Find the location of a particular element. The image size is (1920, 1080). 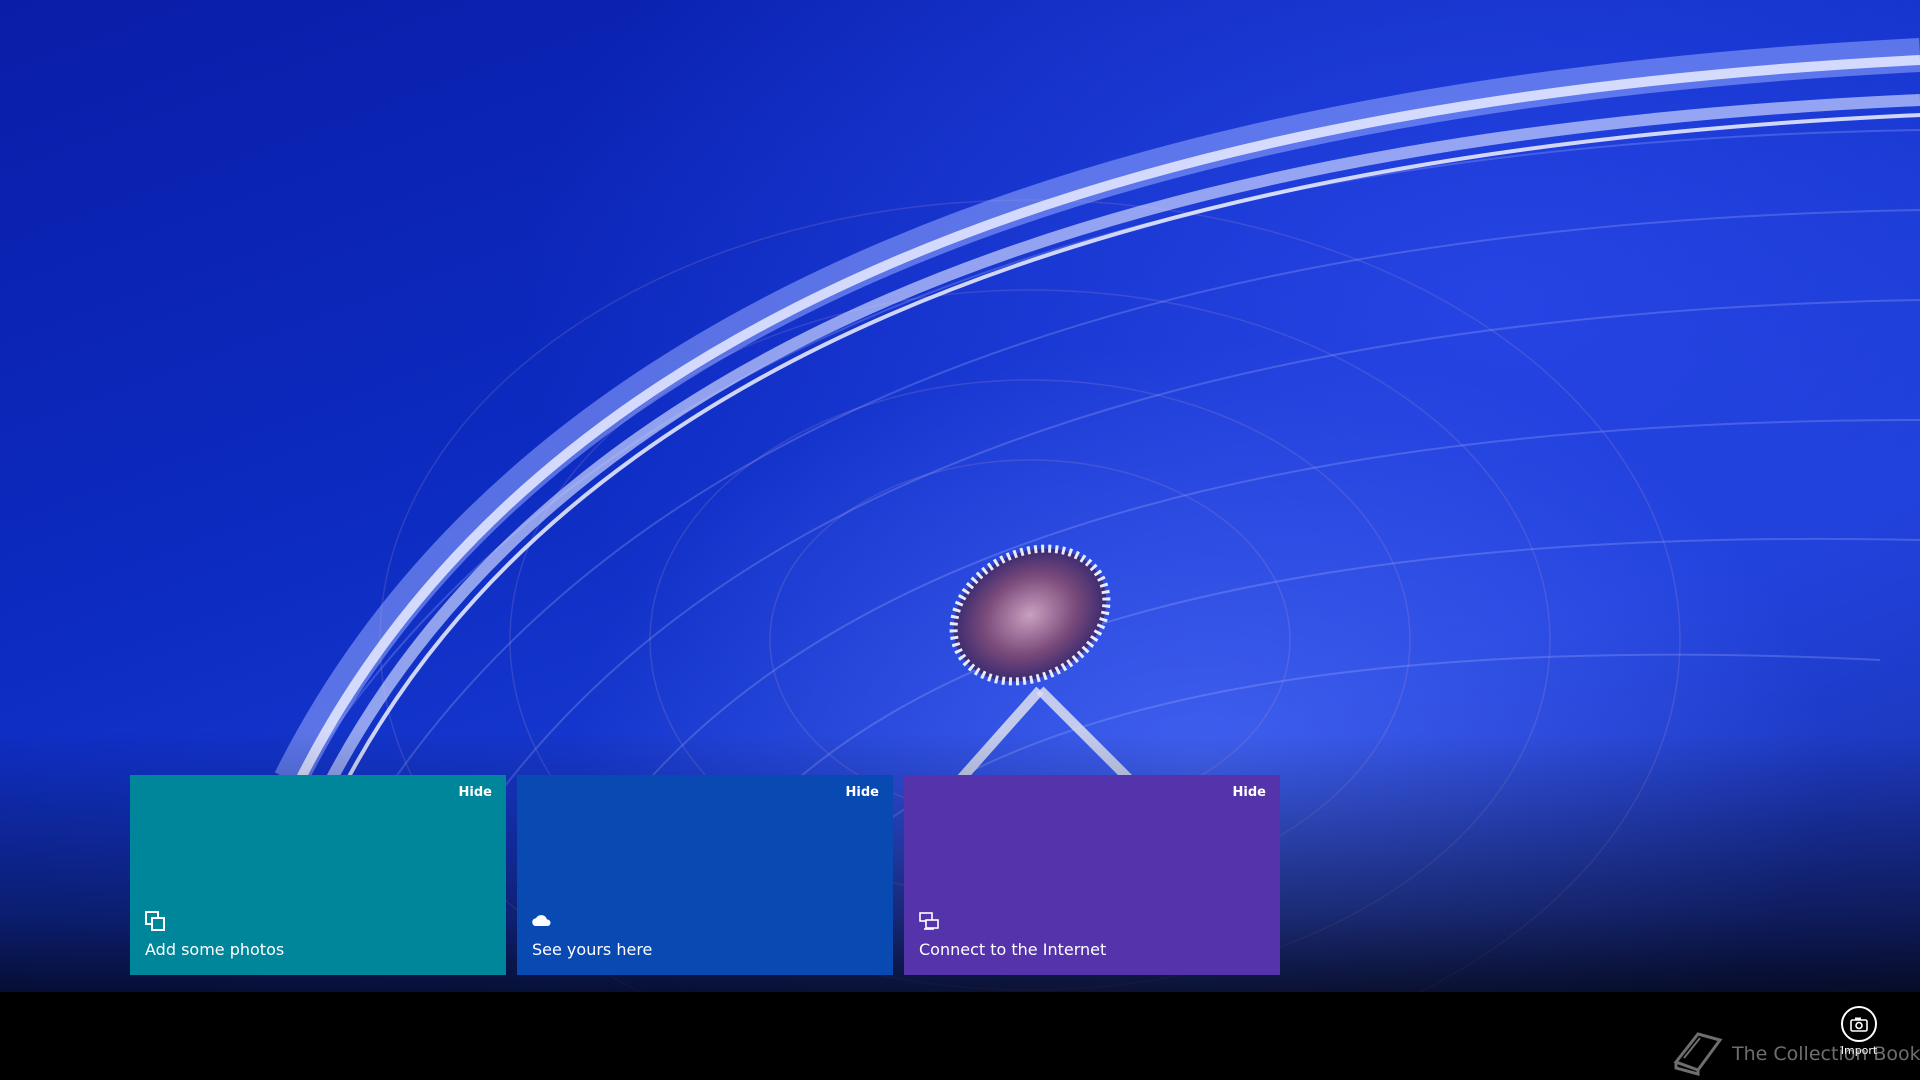

app-bar is located at coordinates (960, 1036).